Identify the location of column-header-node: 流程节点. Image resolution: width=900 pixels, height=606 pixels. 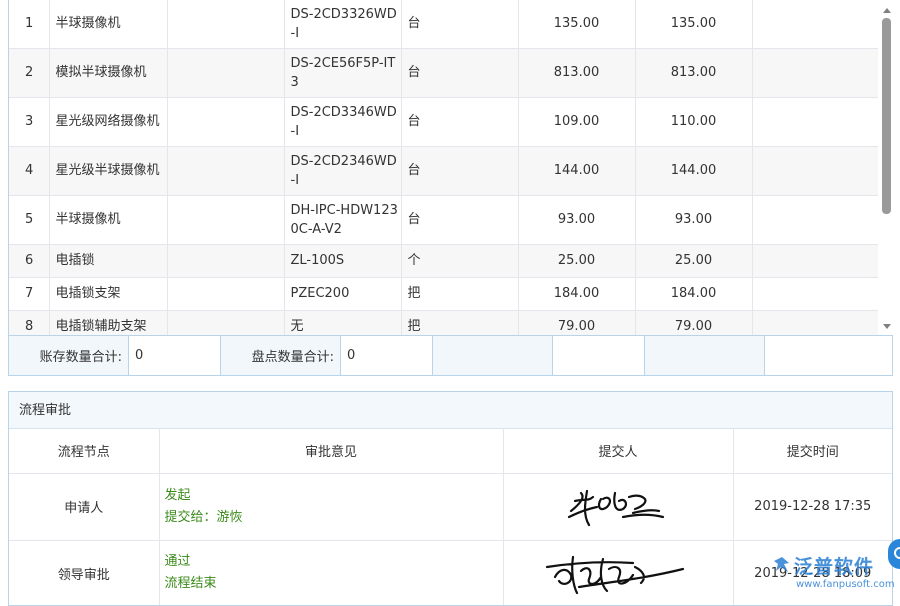
(84, 451).